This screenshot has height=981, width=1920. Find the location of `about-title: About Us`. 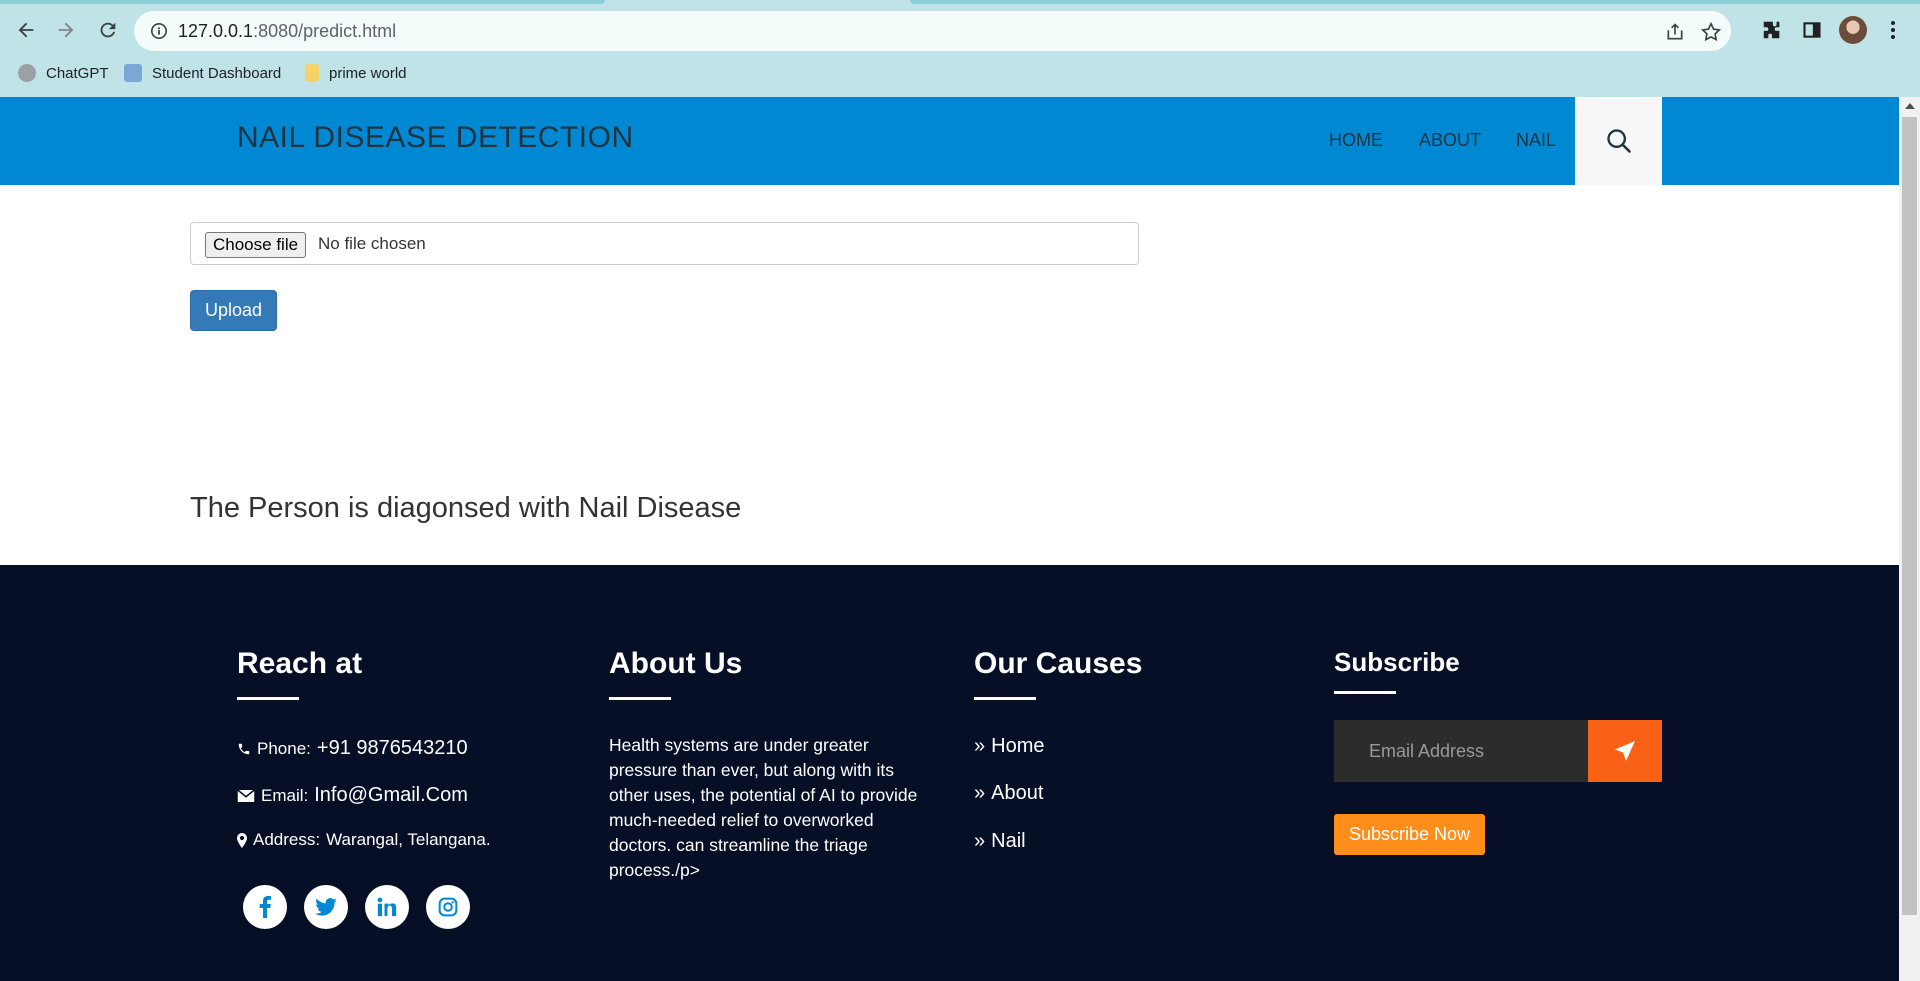

about-title: About Us is located at coordinates (676, 663).